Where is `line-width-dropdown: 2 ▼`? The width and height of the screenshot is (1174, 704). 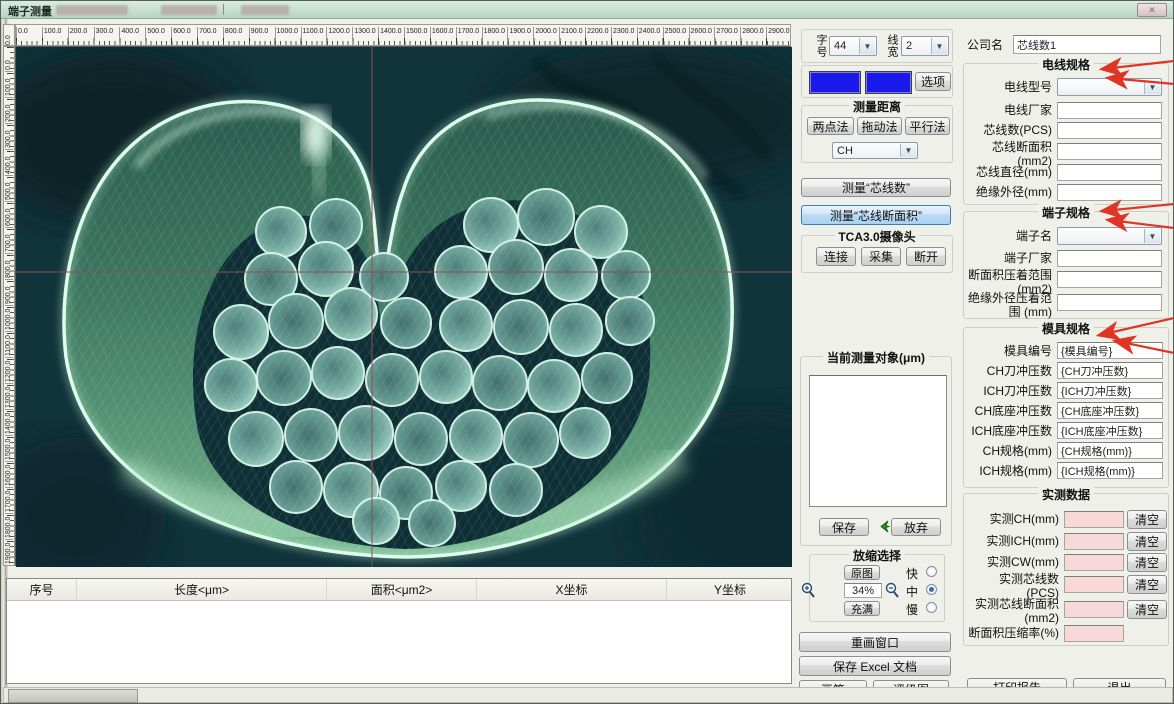
line-width-dropdown: 2 ▼ is located at coordinates (925, 46).